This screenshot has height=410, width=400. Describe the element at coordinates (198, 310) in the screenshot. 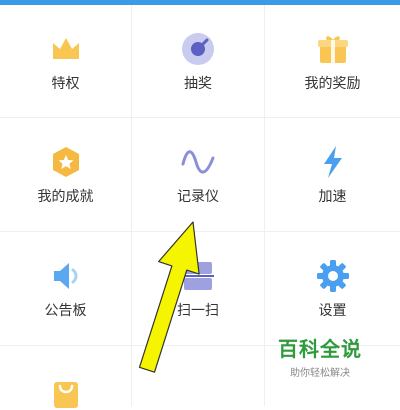

I see `grid-item-label: 扫一扫` at that location.